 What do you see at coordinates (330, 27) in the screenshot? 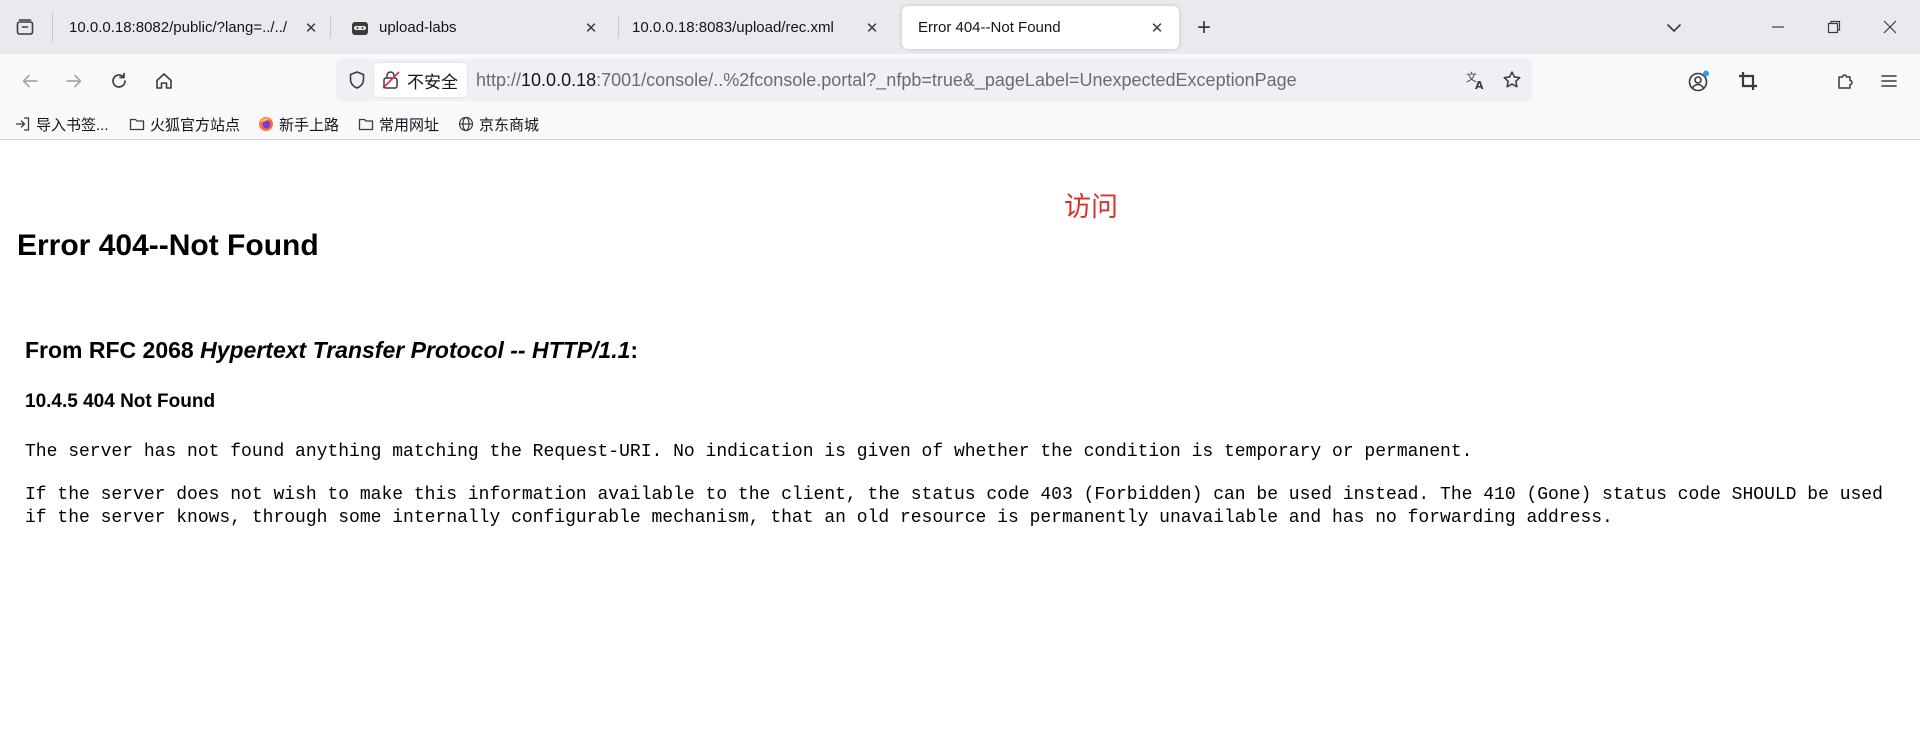
I see `tab-separator` at bounding box center [330, 27].